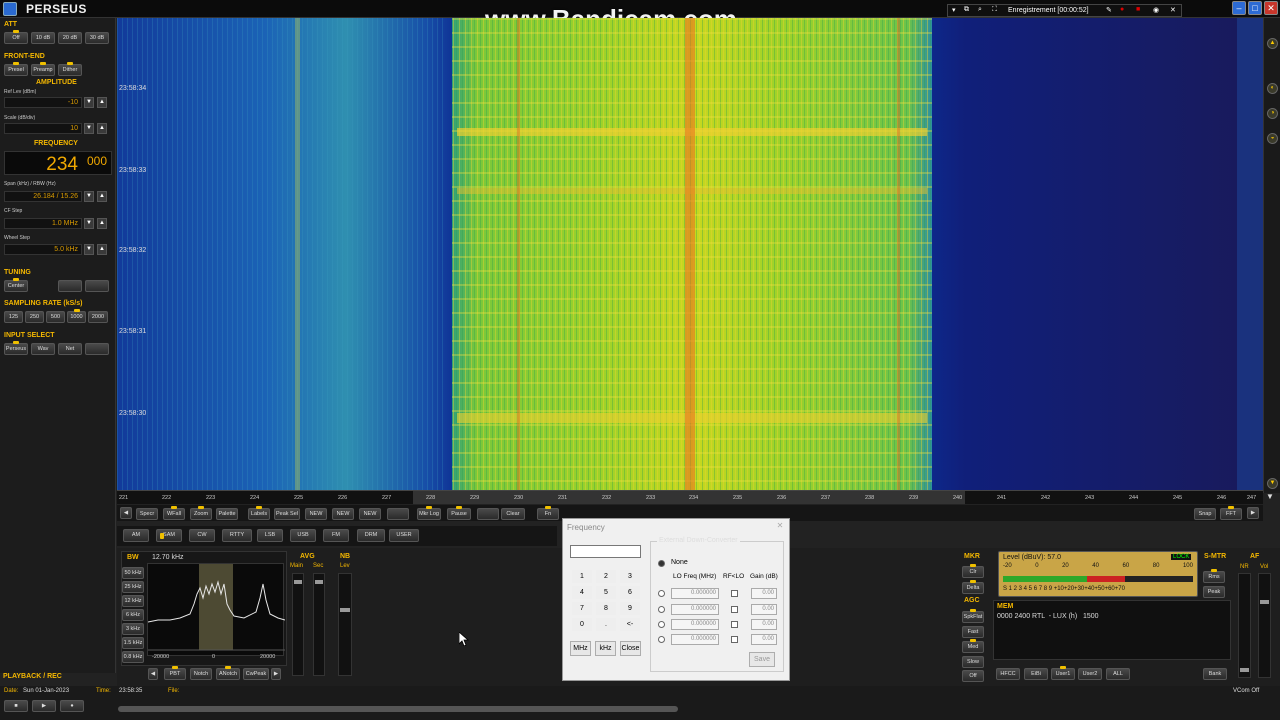 The image size is (1280, 720). What do you see at coordinates (133, 615) in the screenshot?
I see `bw-6khz-button: 6 kHz` at bounding box center [133, 615].